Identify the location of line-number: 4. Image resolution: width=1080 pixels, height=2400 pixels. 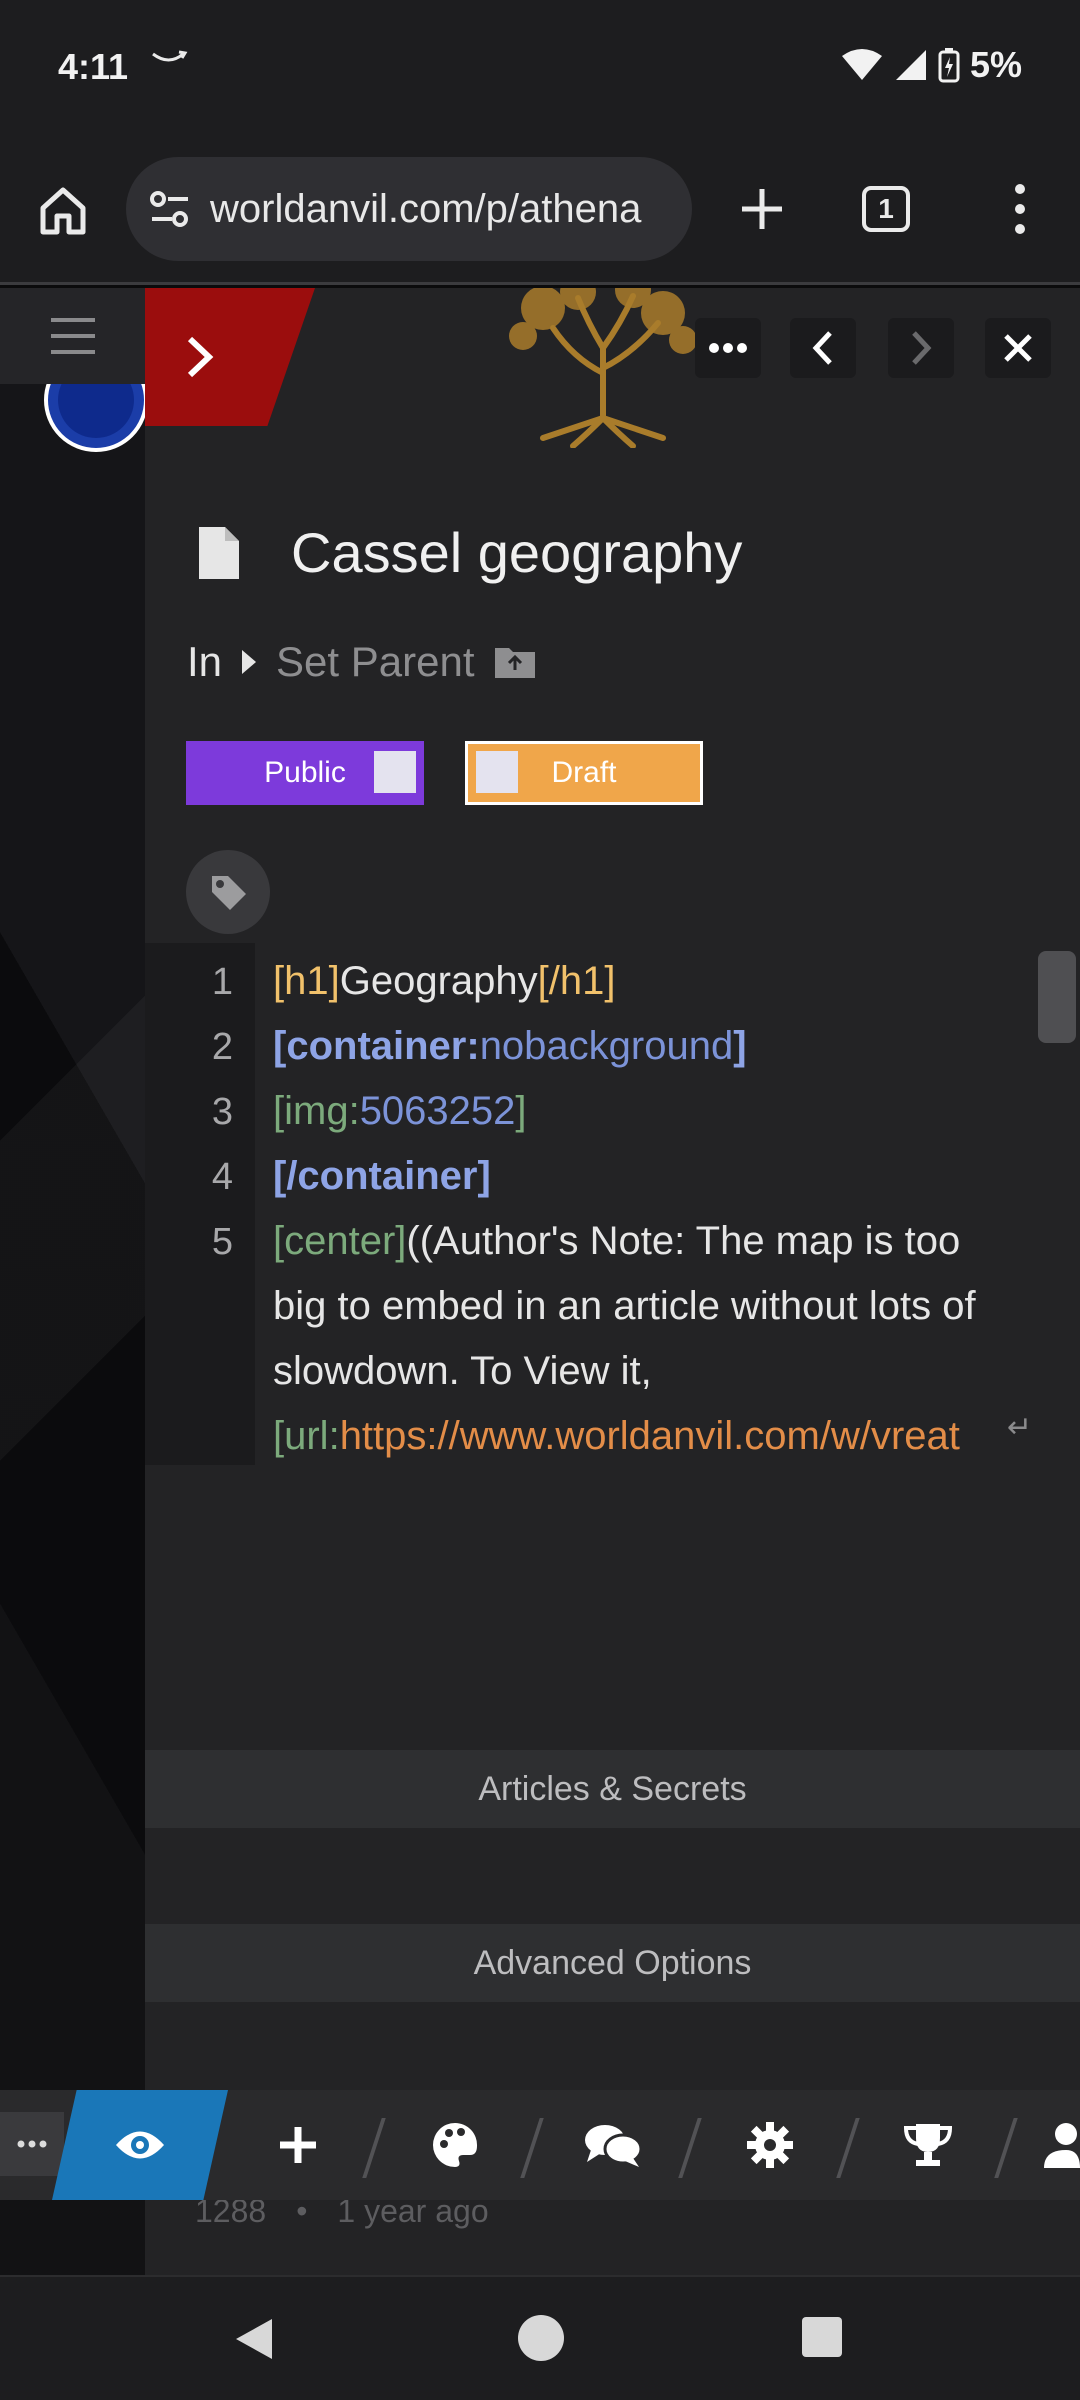
(222, 1177).